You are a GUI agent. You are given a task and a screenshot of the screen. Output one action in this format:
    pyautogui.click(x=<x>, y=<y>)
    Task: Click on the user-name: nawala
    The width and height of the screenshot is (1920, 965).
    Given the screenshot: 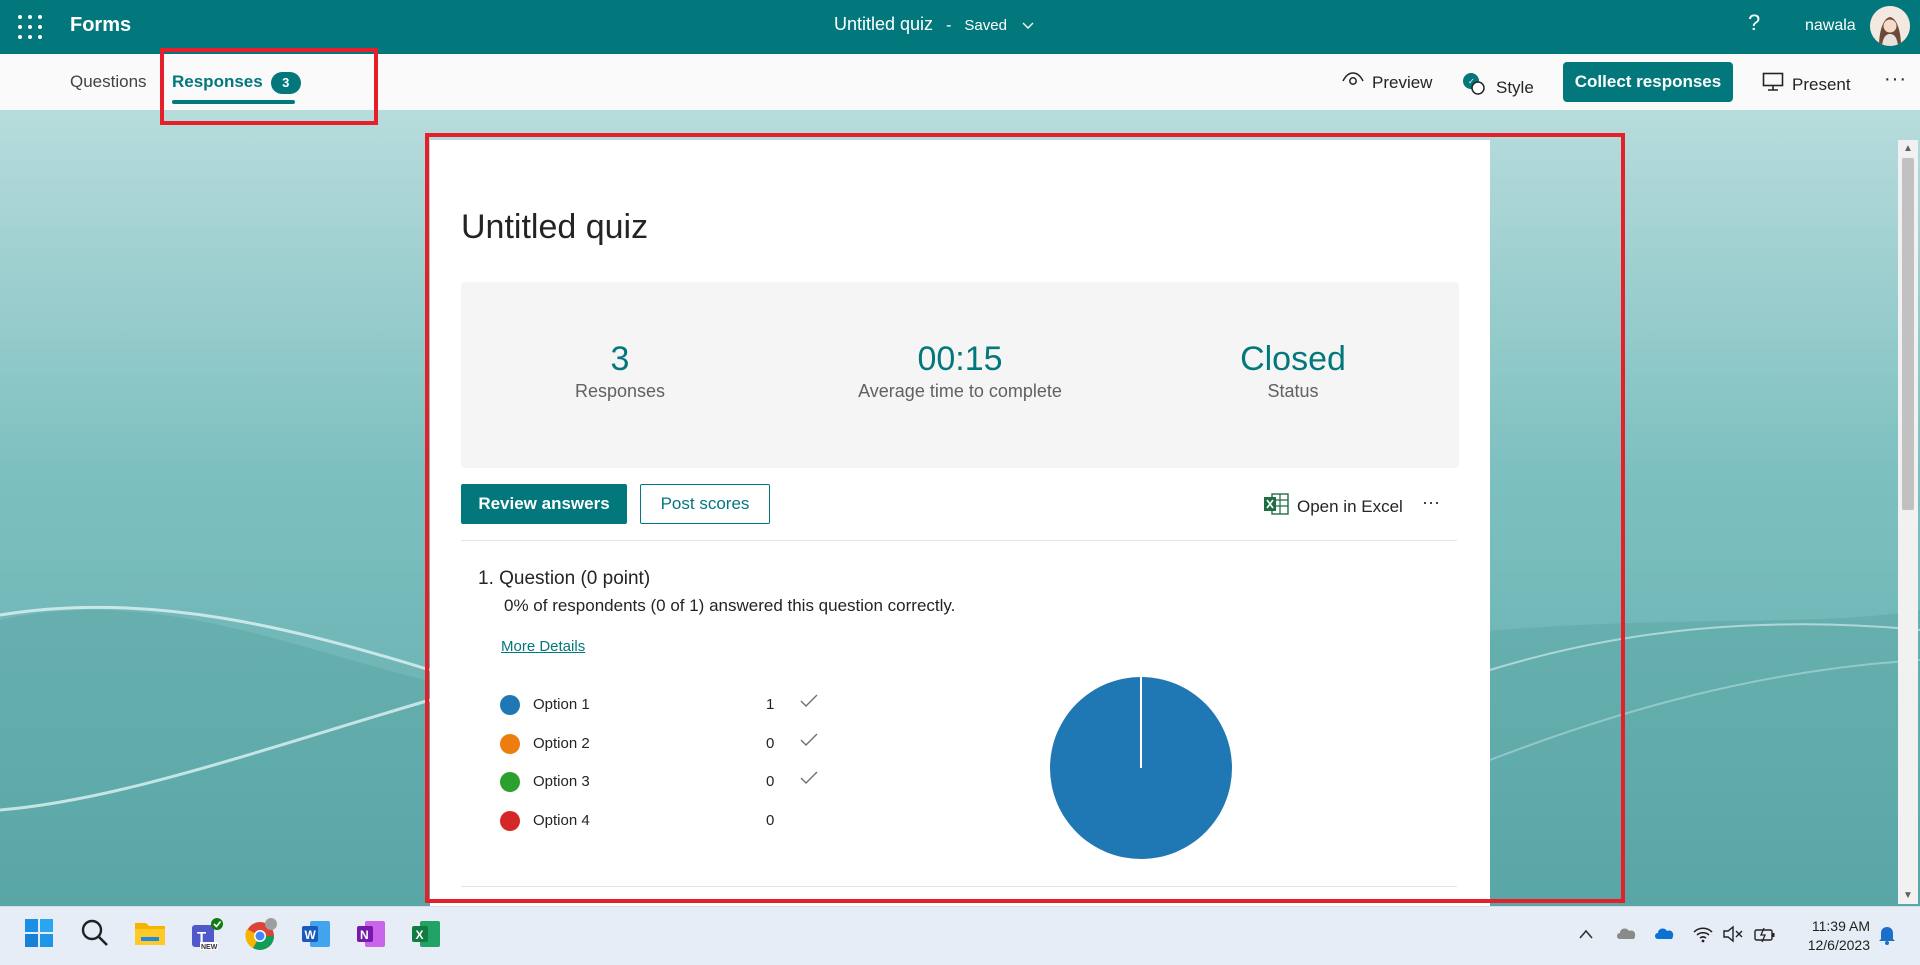 What is the action you would take?
    pyautogui.click(x=1830, y=26)
    